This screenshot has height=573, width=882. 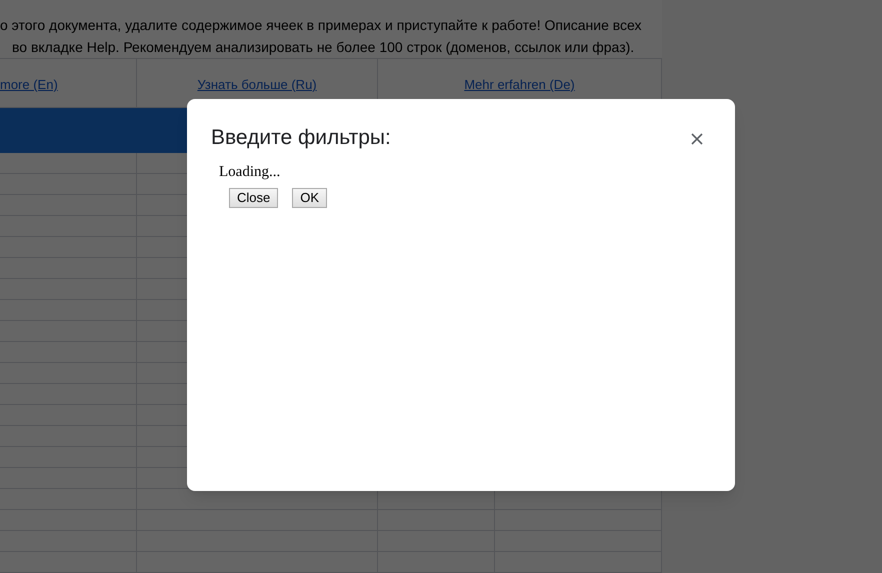 I want to click on link: Узнать больше (Ru), so click(x=257, y=85).